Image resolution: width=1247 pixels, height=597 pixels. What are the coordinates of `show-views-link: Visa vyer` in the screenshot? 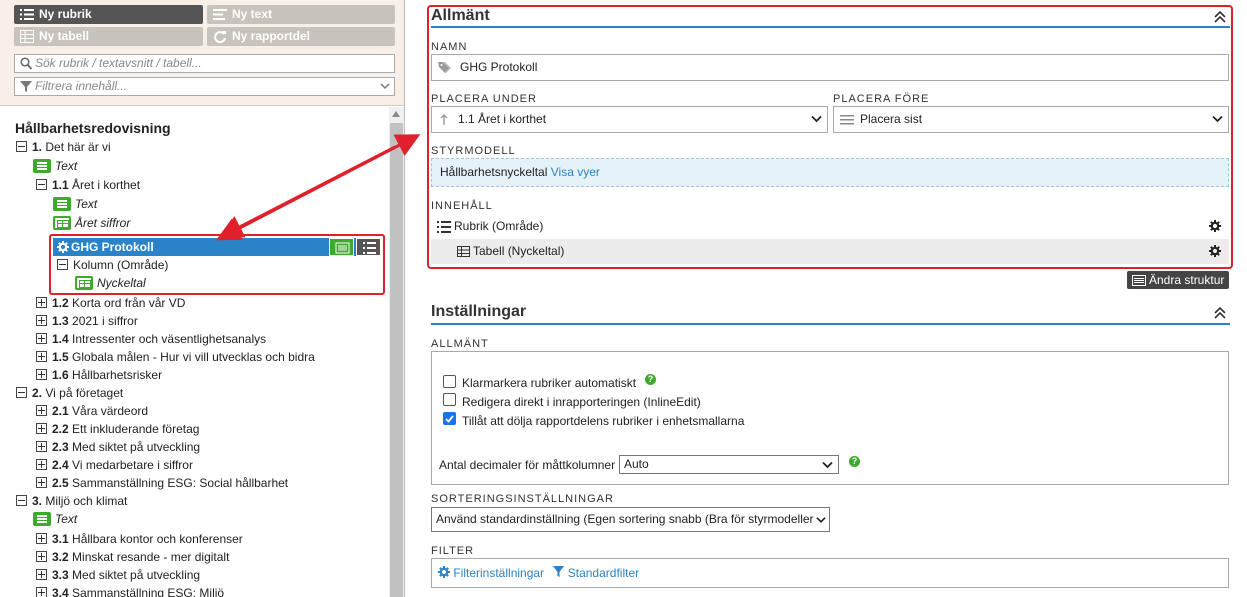 It's located at (575, 172).